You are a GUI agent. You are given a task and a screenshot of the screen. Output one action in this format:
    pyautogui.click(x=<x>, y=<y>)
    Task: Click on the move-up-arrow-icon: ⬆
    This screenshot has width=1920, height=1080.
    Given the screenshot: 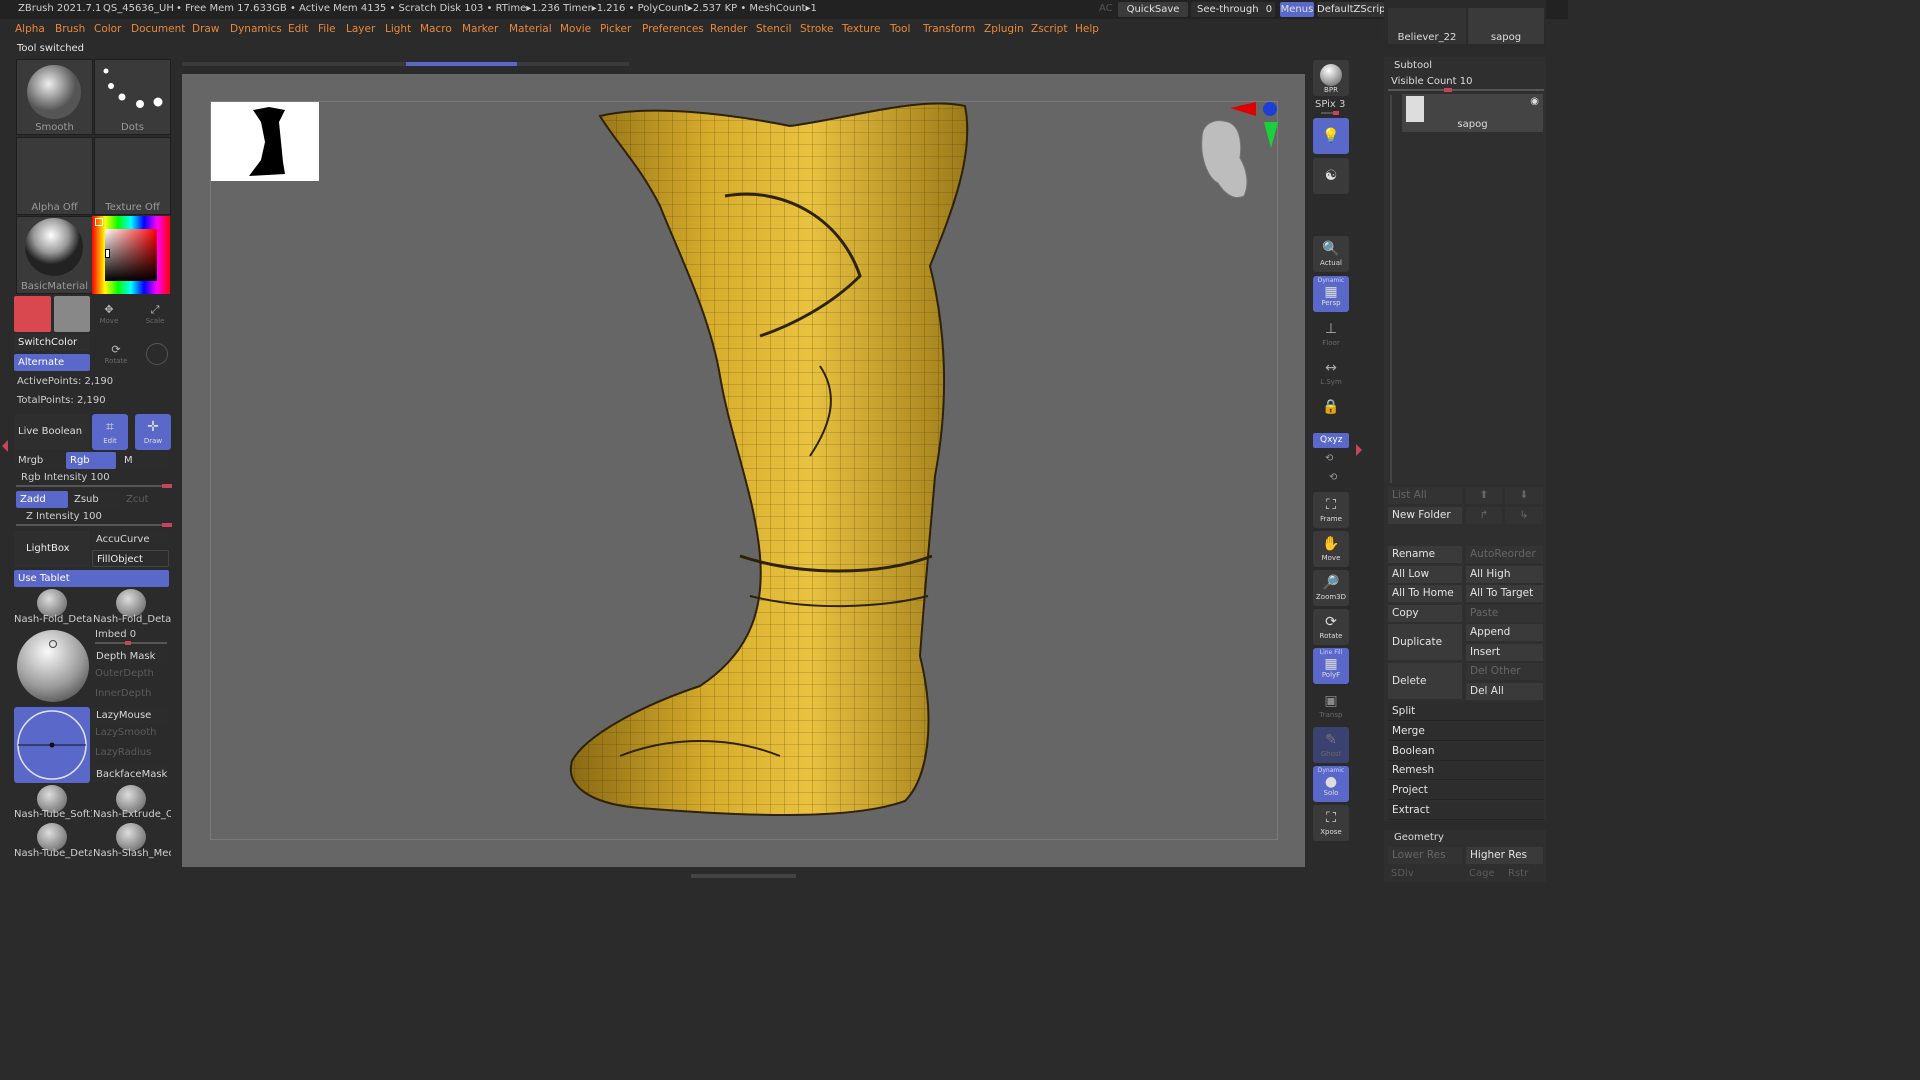 What is the action you would take?
    pyautogui.click(x=1484, y=495)
    